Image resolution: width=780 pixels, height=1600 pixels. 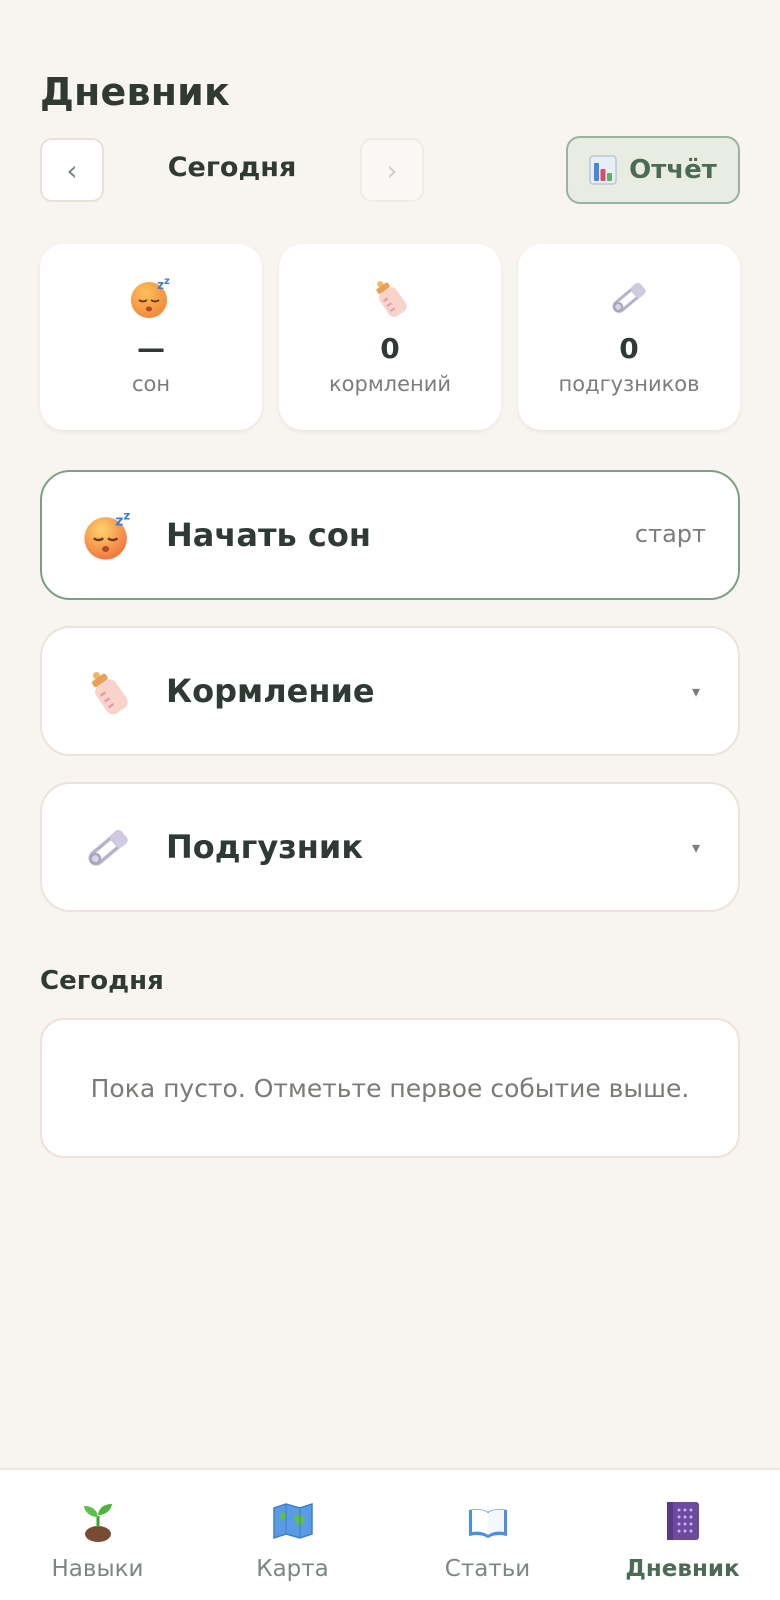 What do you see at coordinates (487, 1523) in the screenshot?
I see `open-book-icon` at bounding box center [487, 1523].